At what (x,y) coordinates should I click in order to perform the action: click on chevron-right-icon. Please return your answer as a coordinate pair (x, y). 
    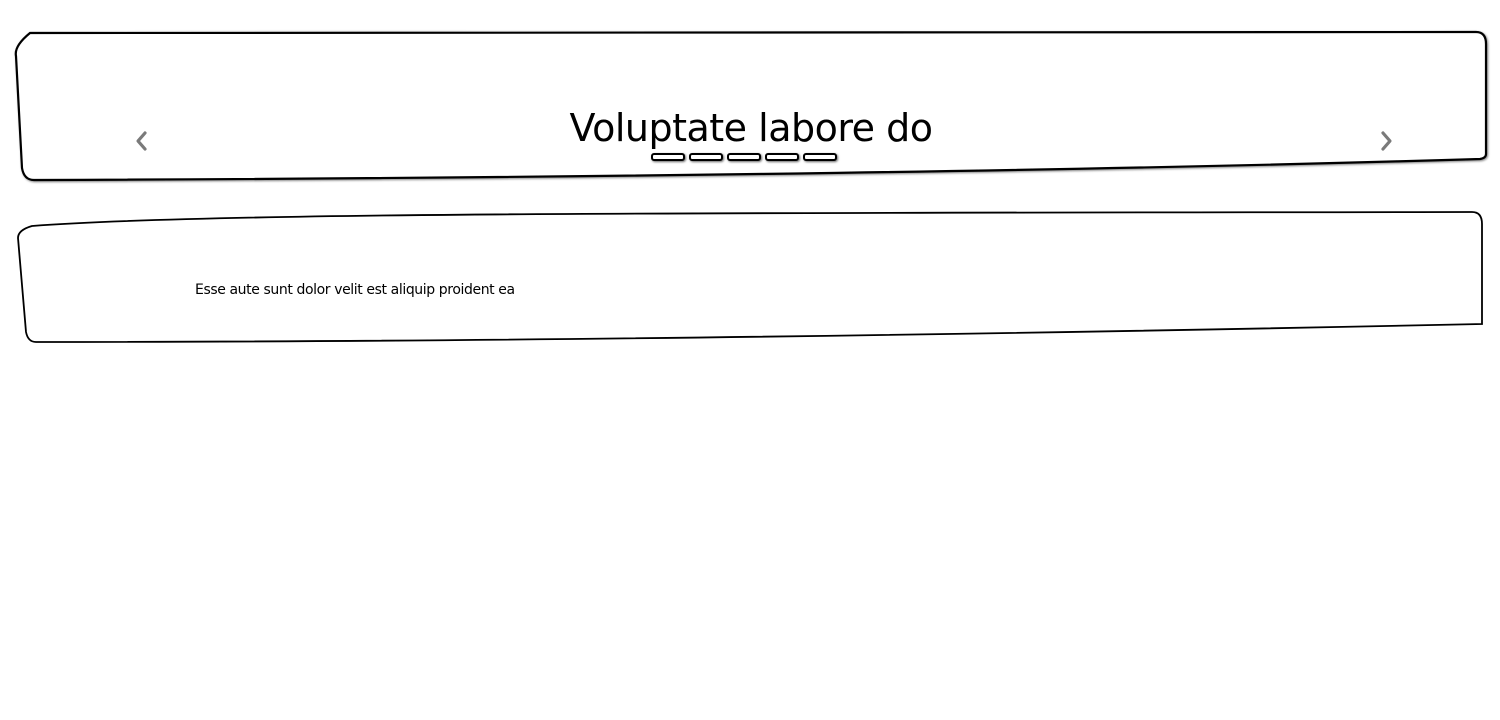
    Looking at the image, I should click on (1386, 141).